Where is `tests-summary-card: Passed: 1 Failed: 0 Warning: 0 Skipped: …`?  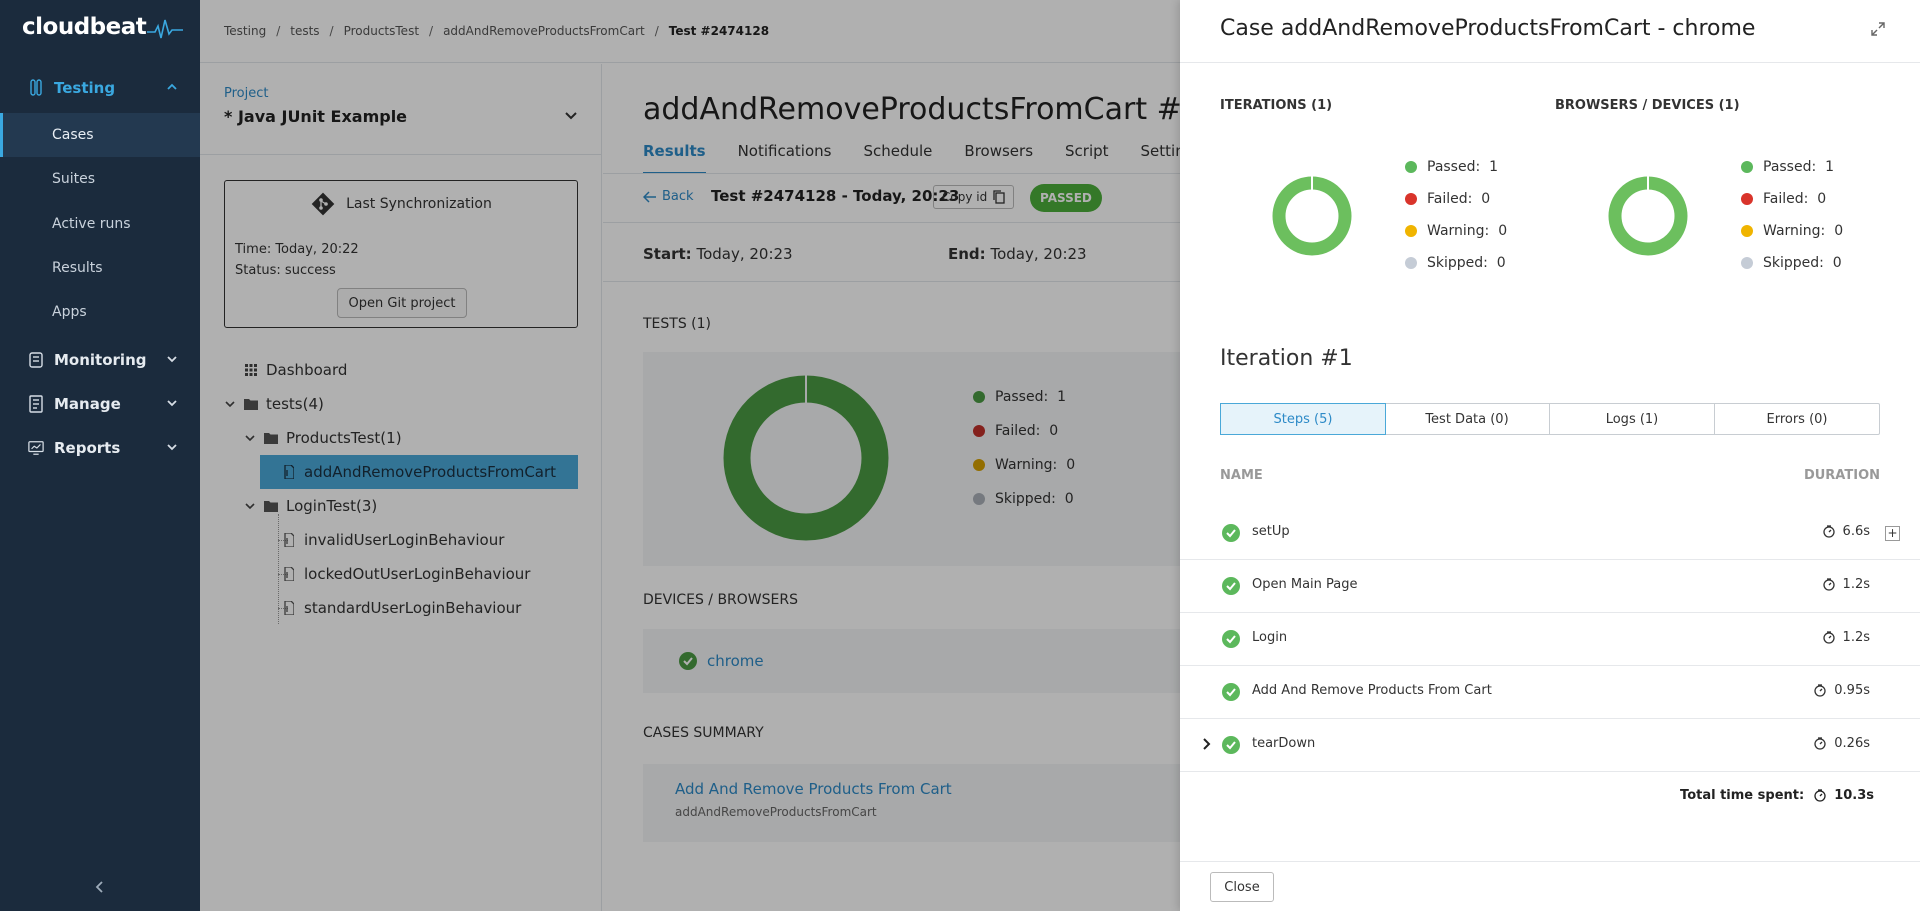 tests-summary-card: Passed: 1 Failed: 0 Warning: 0 Skipped: … is located at coordinates (943, 459).